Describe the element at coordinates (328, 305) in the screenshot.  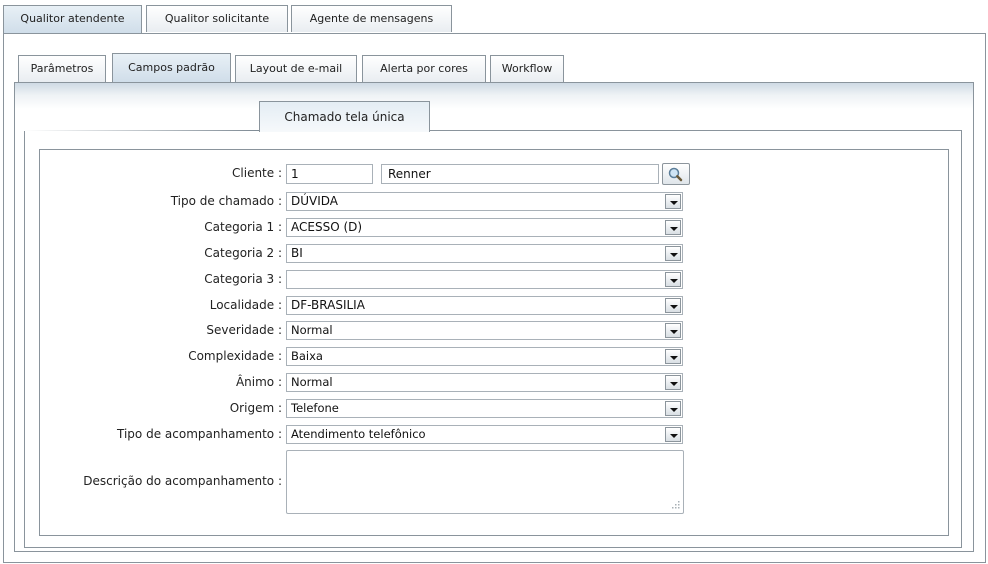
I see `localidade-value: DF-BRASILIA` at that location.